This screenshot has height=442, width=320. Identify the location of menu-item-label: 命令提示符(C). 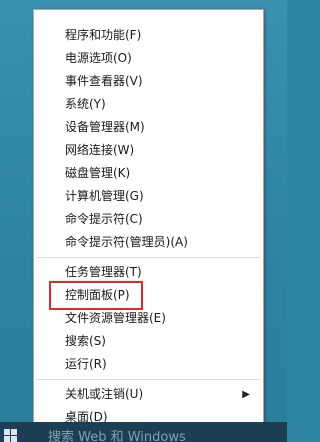
(104, 219).